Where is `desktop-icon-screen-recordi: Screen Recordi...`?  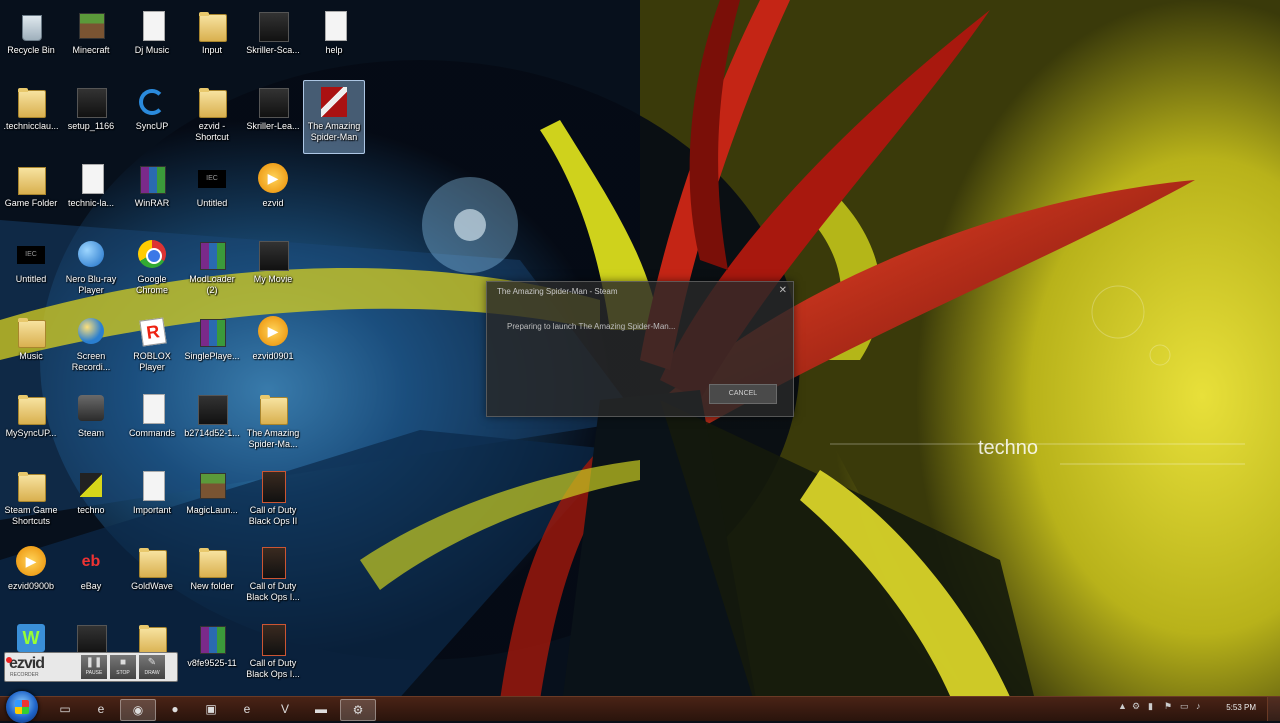 desktop-icon-screen-recordi: Screen Recordi... is located at coordinates (91, 347).